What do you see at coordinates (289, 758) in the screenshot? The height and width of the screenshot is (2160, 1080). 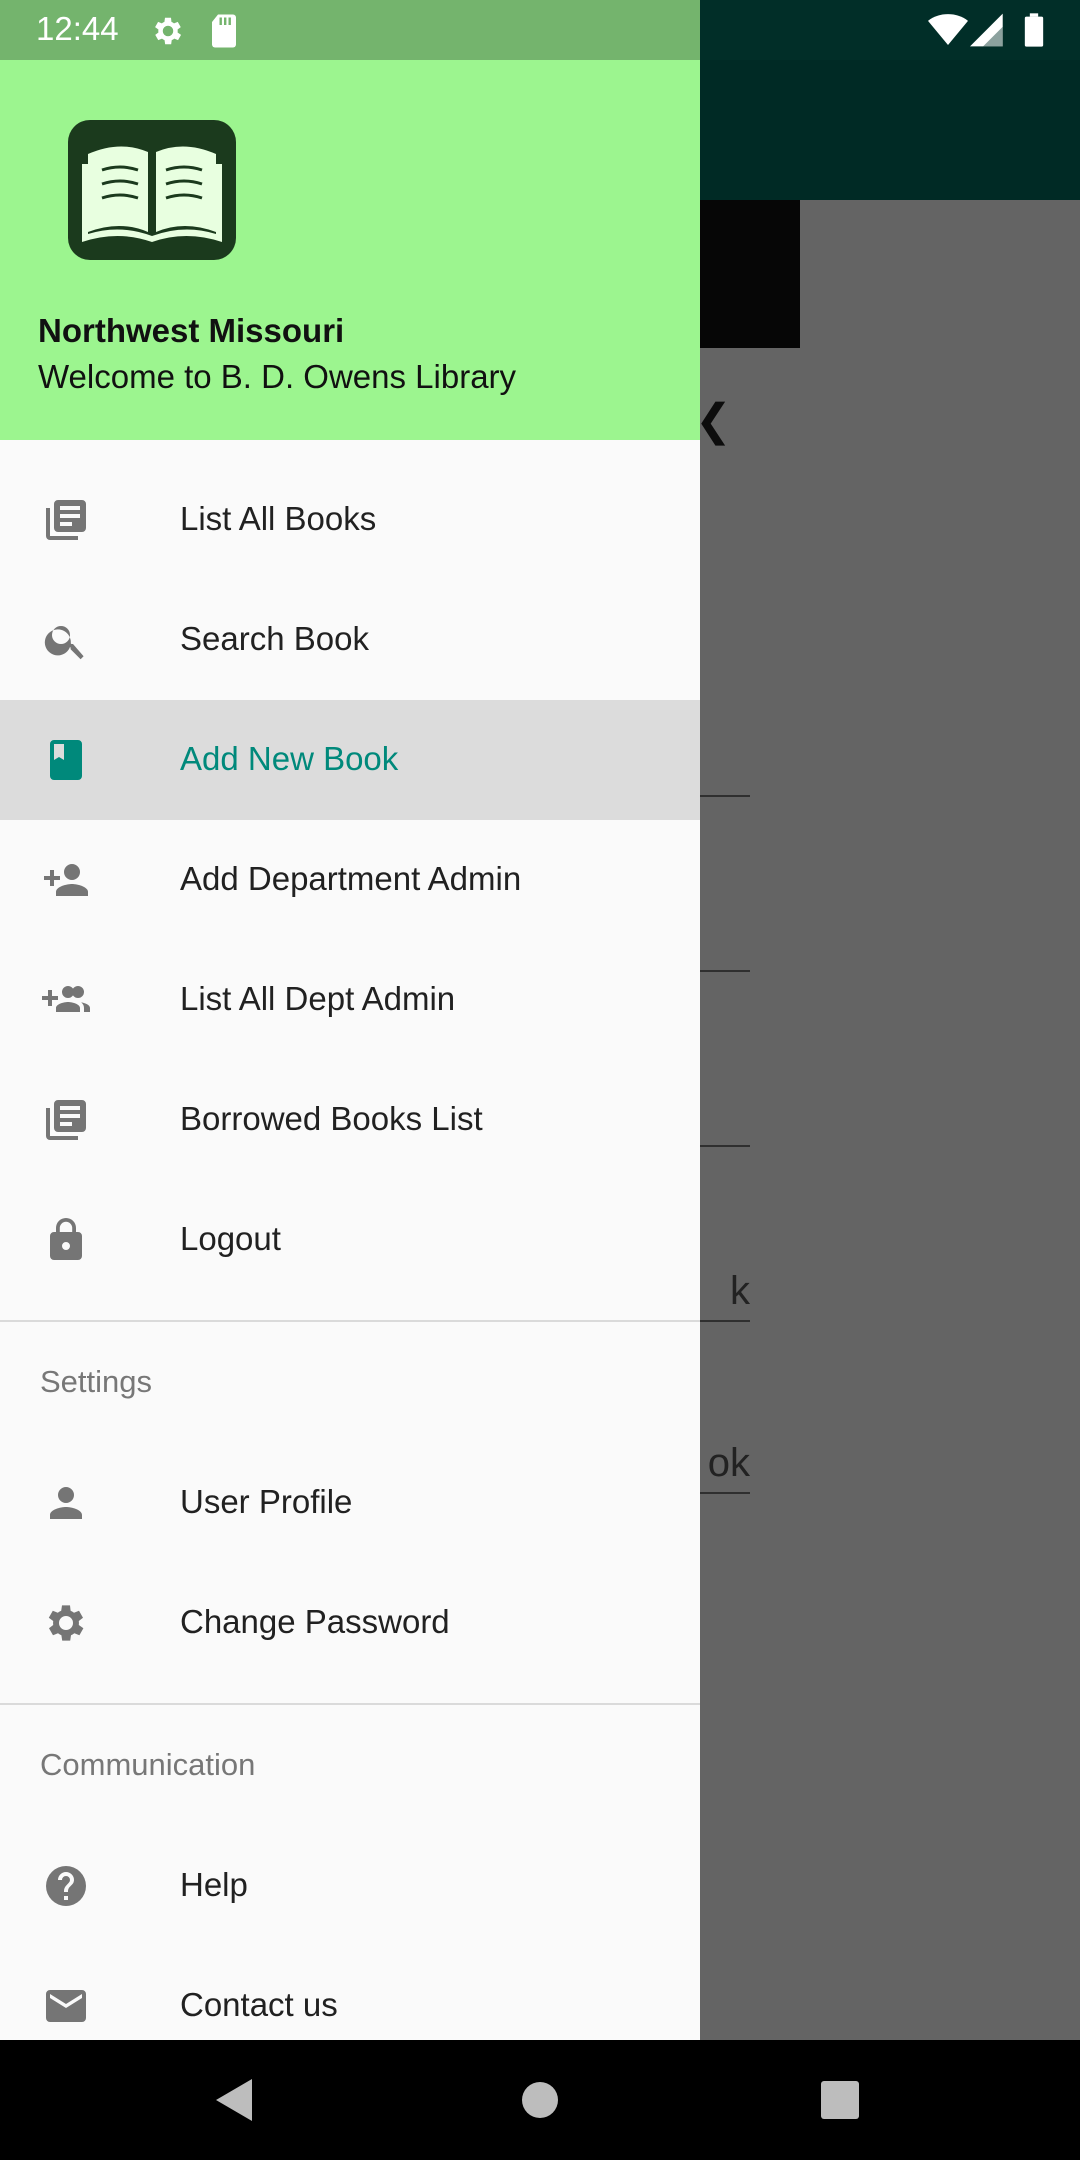 I see `menu-item-label: Add New Book` at bounding box center [289, 758].